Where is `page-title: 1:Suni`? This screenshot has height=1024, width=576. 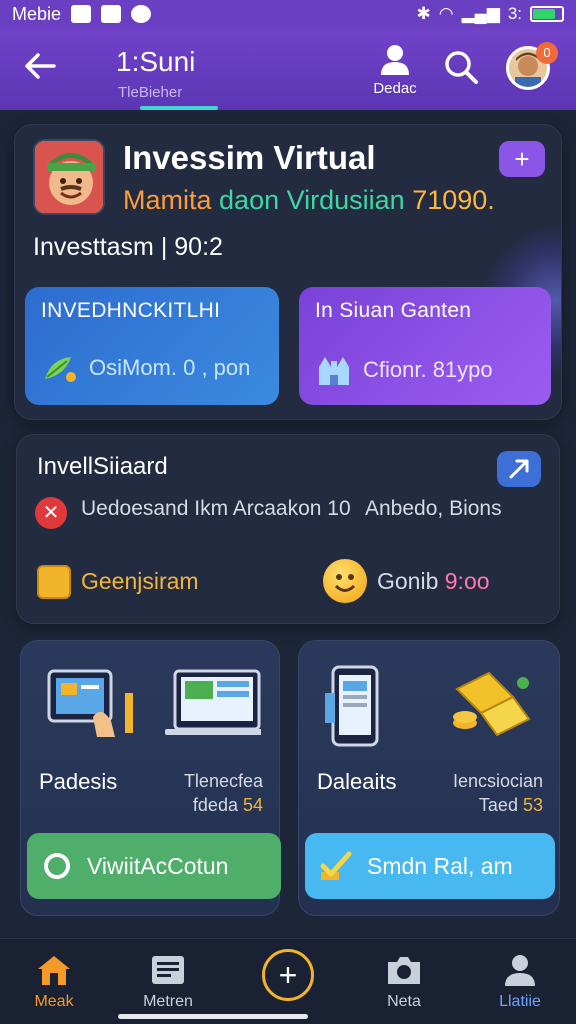
page-title: 1:Suni is located at coordinates (156, 61).